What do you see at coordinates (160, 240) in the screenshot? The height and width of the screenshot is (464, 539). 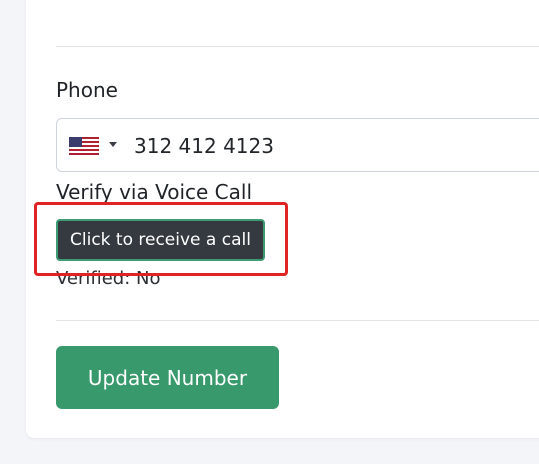 I see `receive-call-button: Click to receive a call` at bounding box center [160, 240].